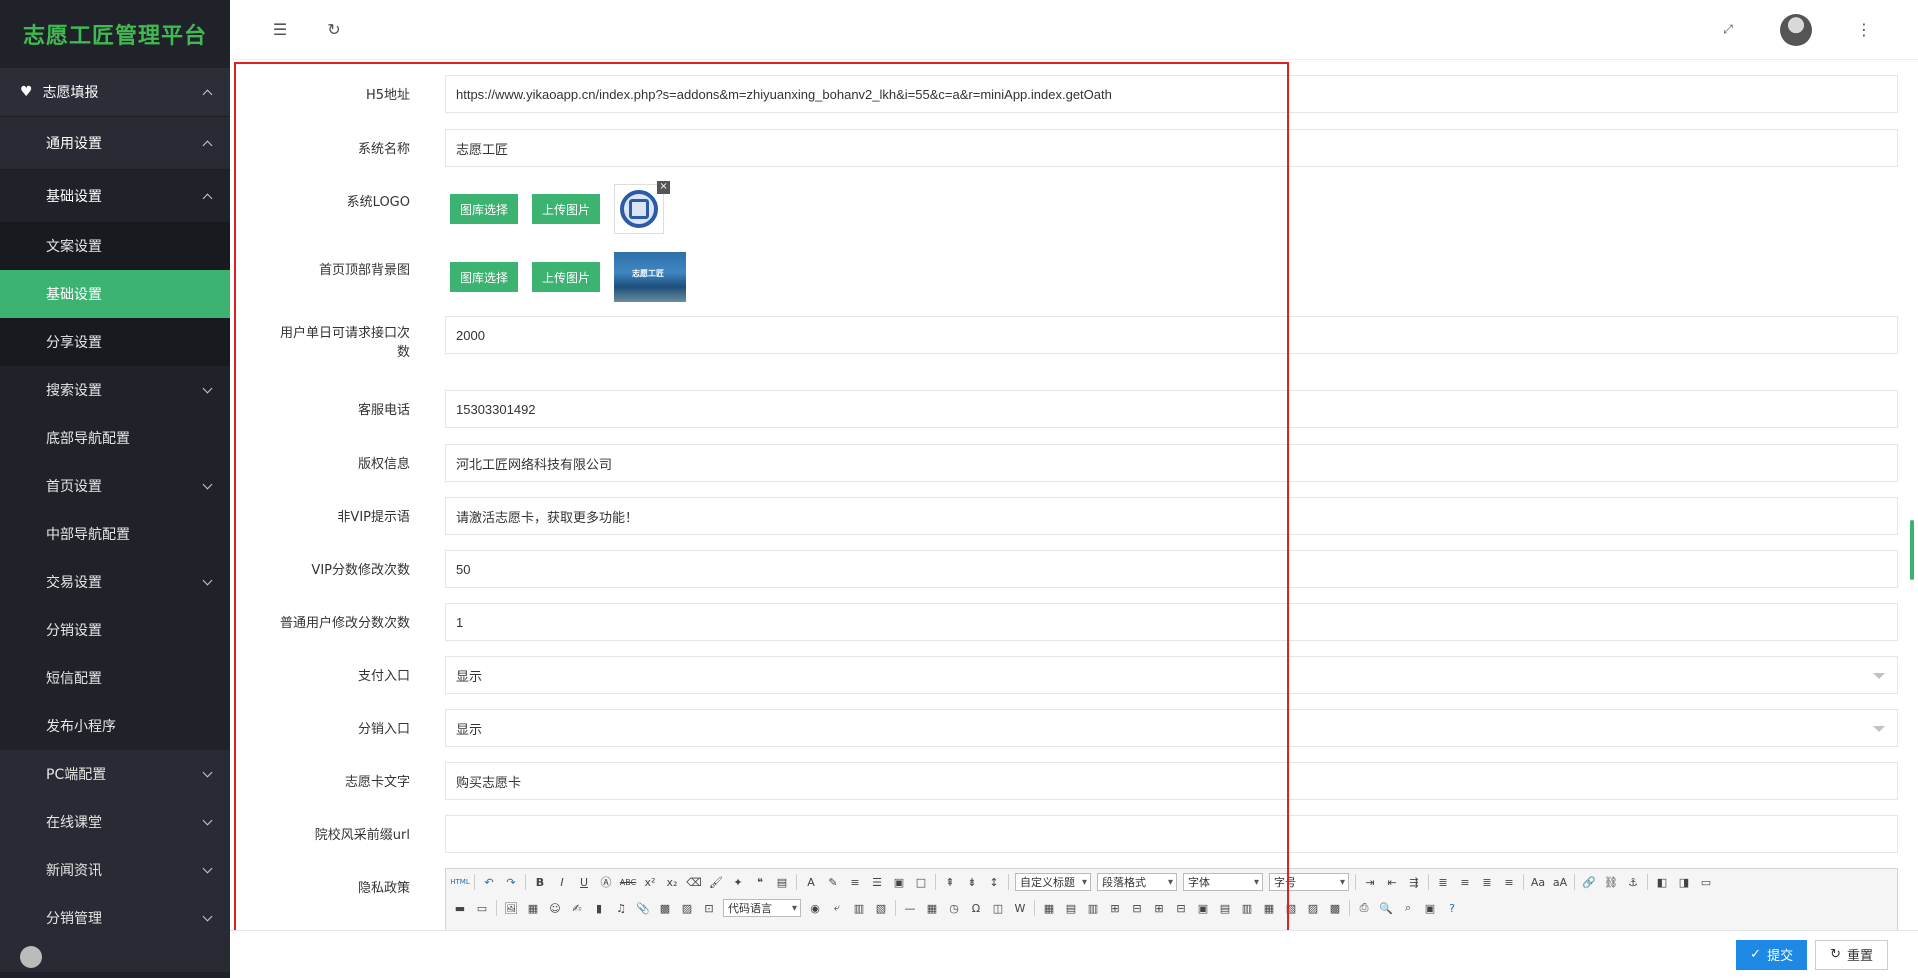 This screenshot has width=1918, height=978. What do you see at coordinates (1443, 882) in the screenshot?
I see `align-left-icon: ≣` at bounding box center [1443, 882].